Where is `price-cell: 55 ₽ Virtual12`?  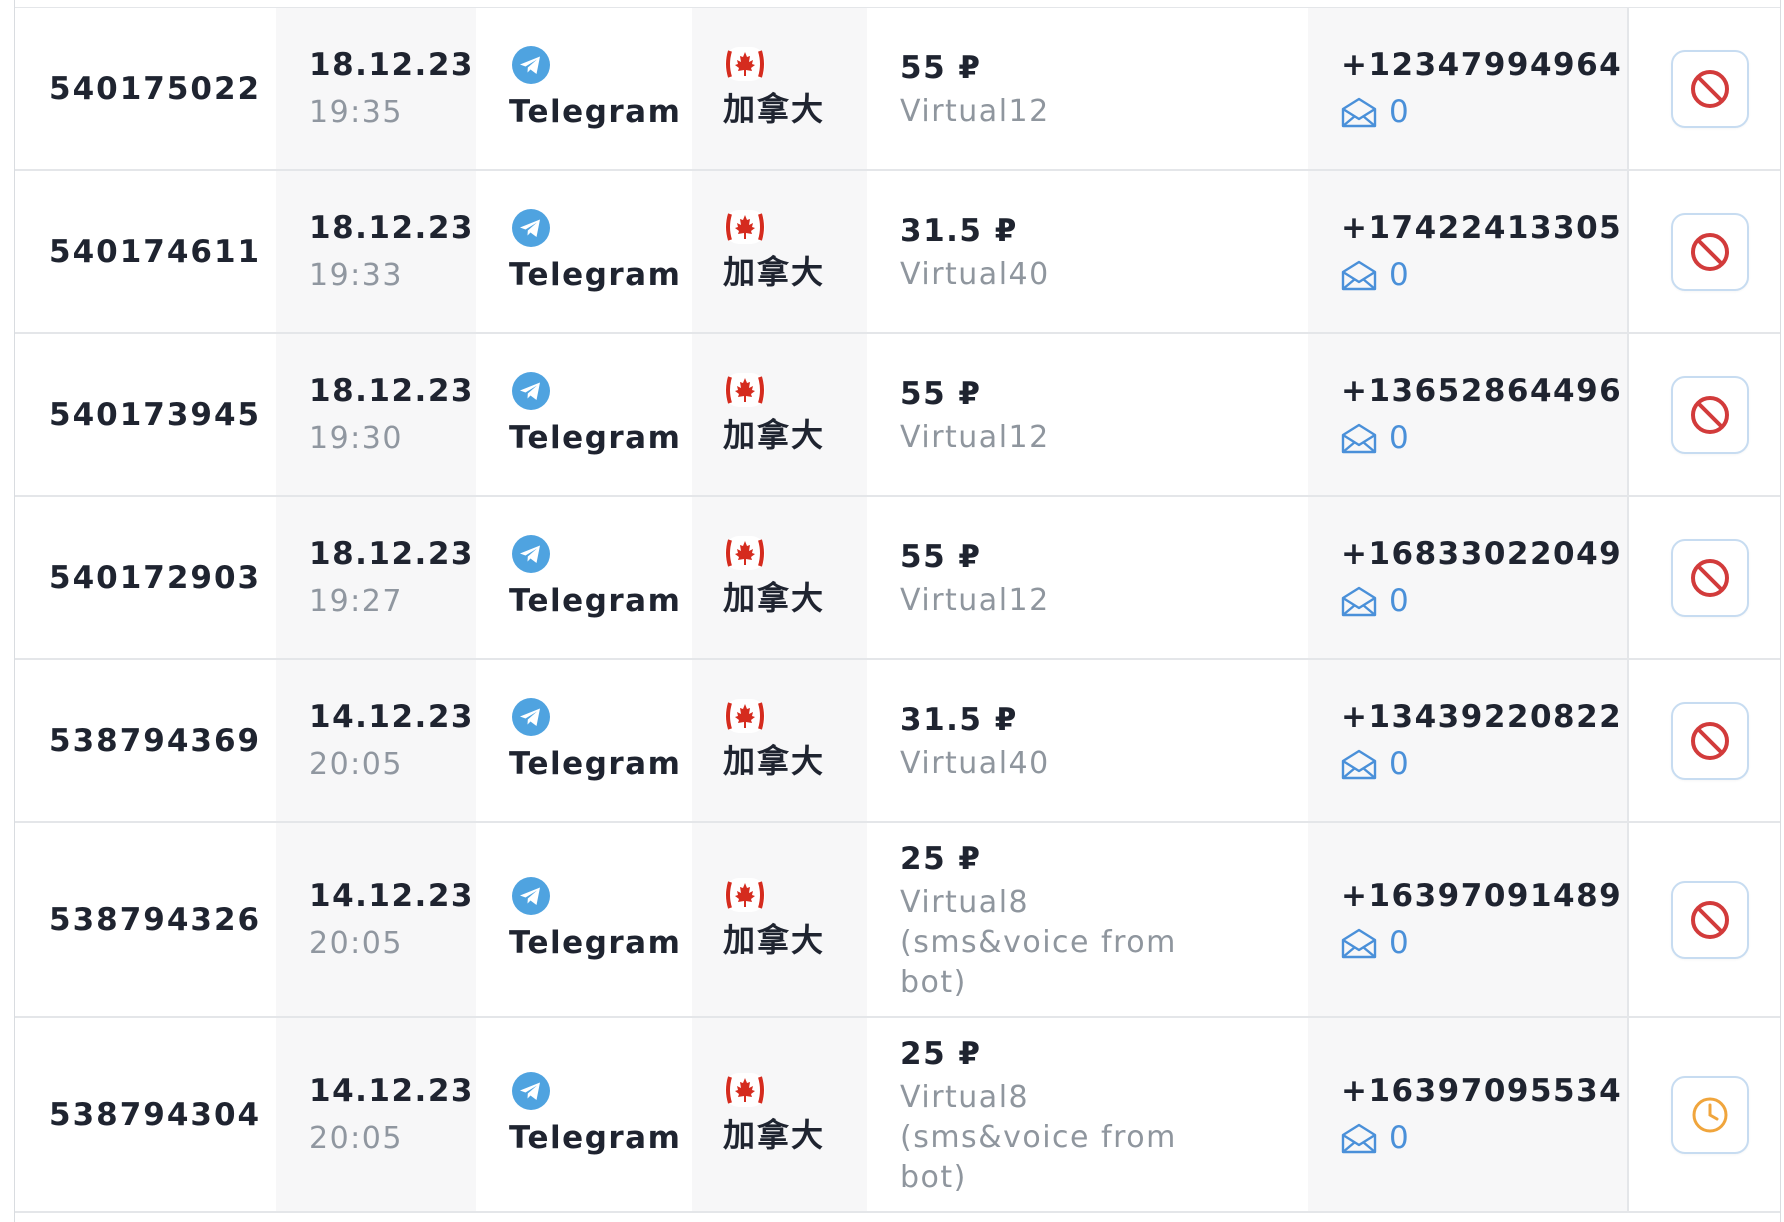
price-cell: 55 ₽ Virtual12 is located at coordinates (1087, 88).